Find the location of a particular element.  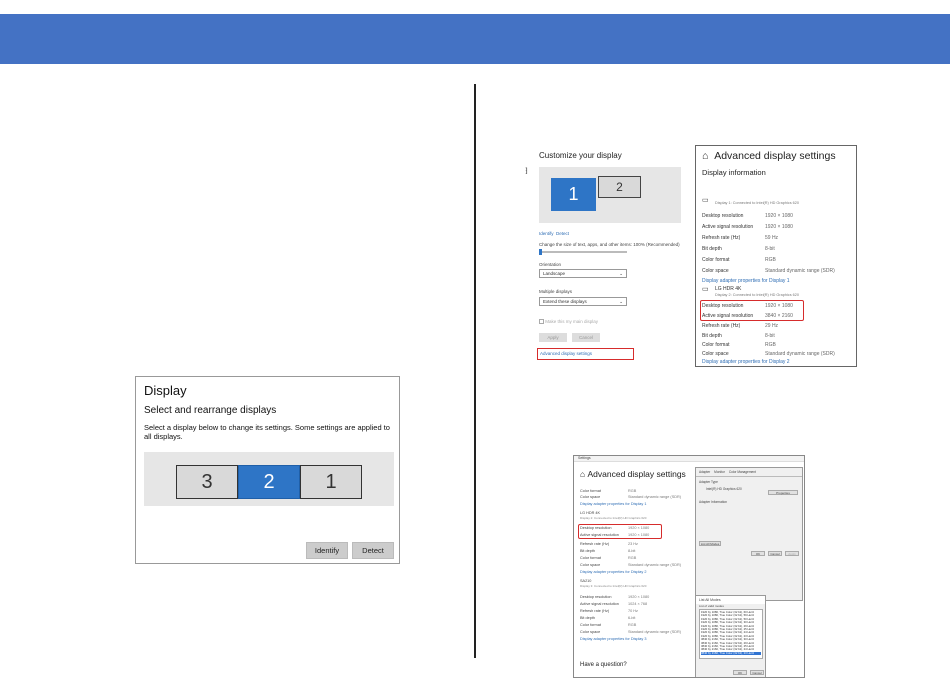

row-value: 1024 × 768 is located at coordinates (638, 604).